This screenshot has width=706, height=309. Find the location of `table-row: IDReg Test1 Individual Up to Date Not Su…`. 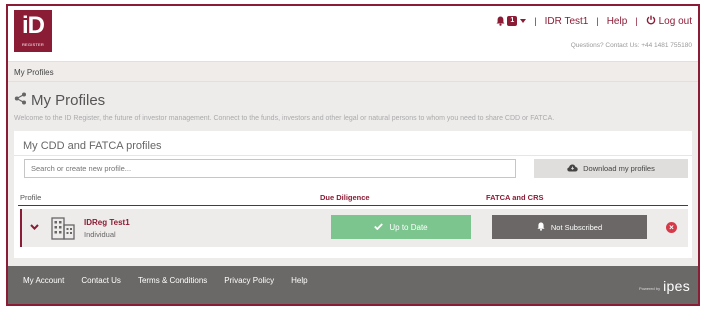

table-row: IDReg Test1 Individual Up to Date Not Su… is located at coordinates (354, 228).